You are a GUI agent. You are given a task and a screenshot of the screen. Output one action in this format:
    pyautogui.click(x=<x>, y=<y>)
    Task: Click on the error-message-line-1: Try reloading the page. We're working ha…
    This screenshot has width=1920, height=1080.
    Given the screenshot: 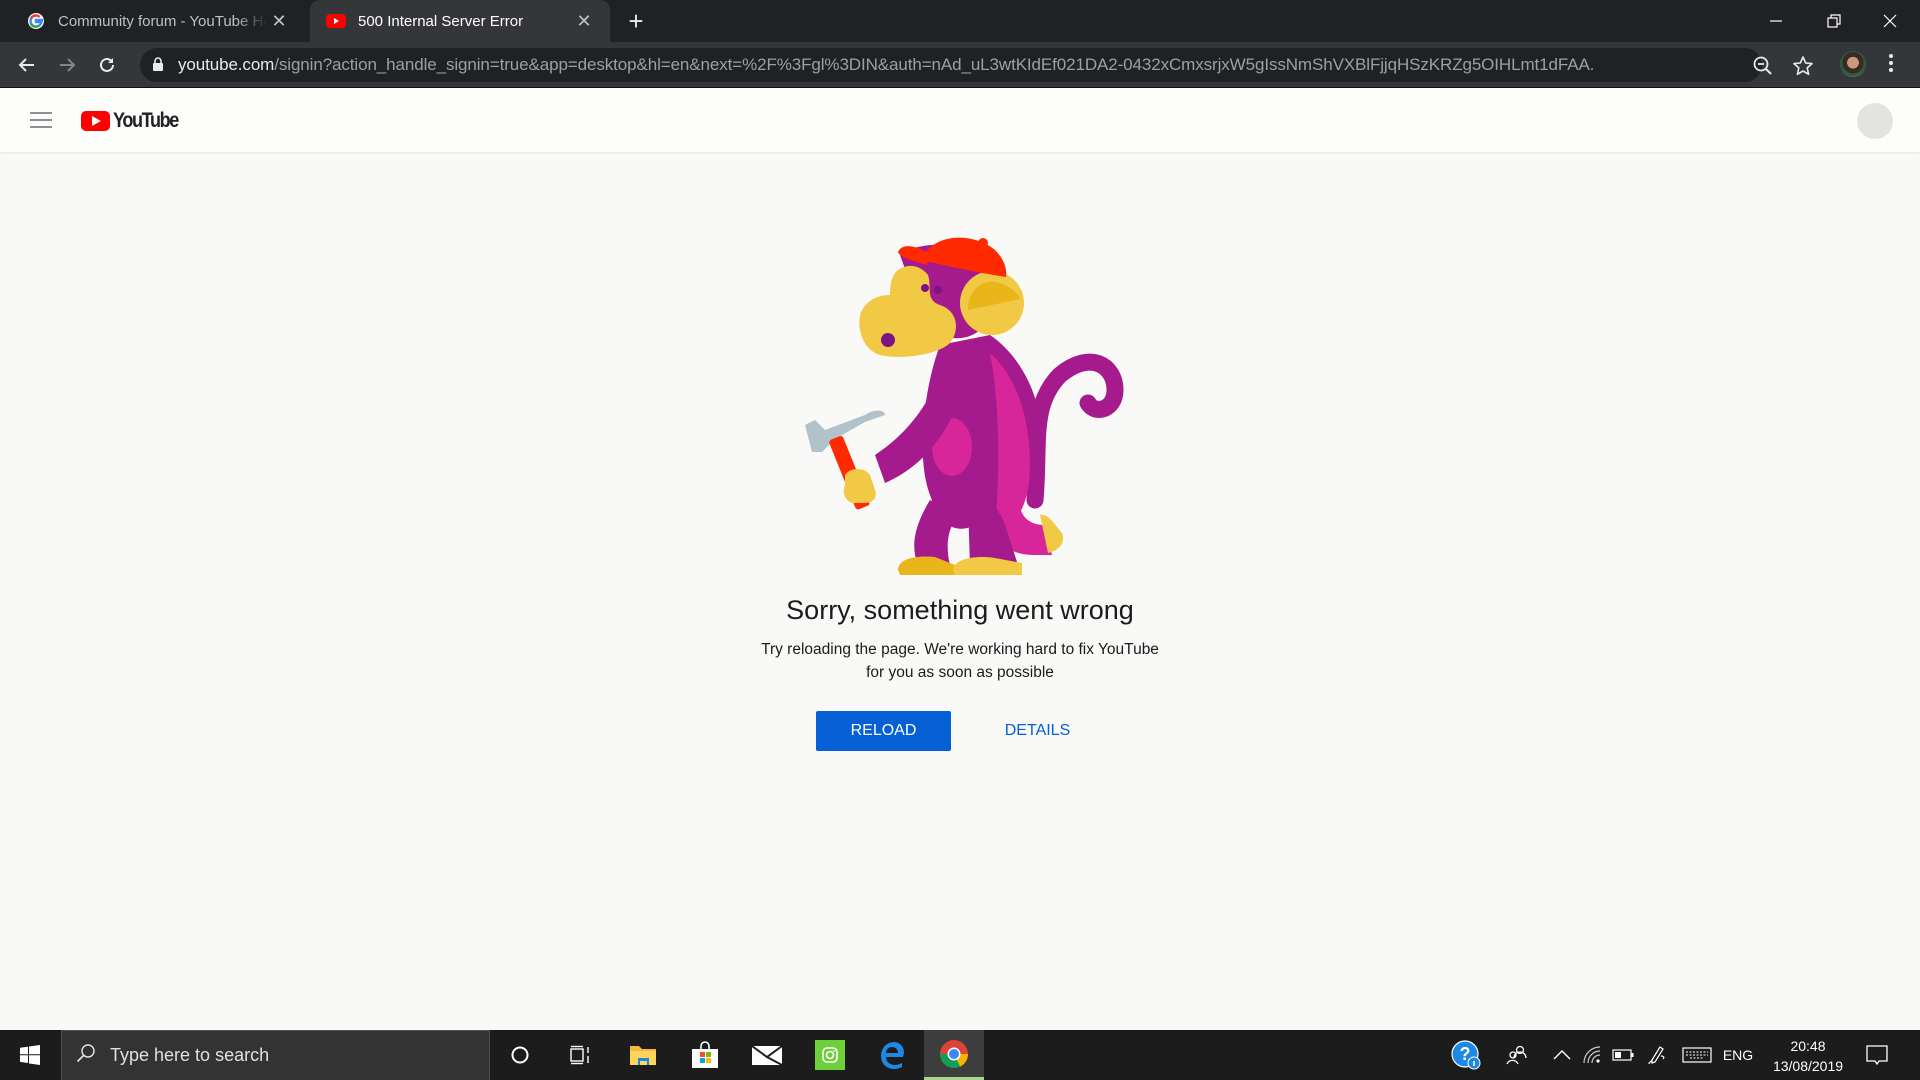 What is the action you would take?
    pyautogui.click(x=960, y=649)
    